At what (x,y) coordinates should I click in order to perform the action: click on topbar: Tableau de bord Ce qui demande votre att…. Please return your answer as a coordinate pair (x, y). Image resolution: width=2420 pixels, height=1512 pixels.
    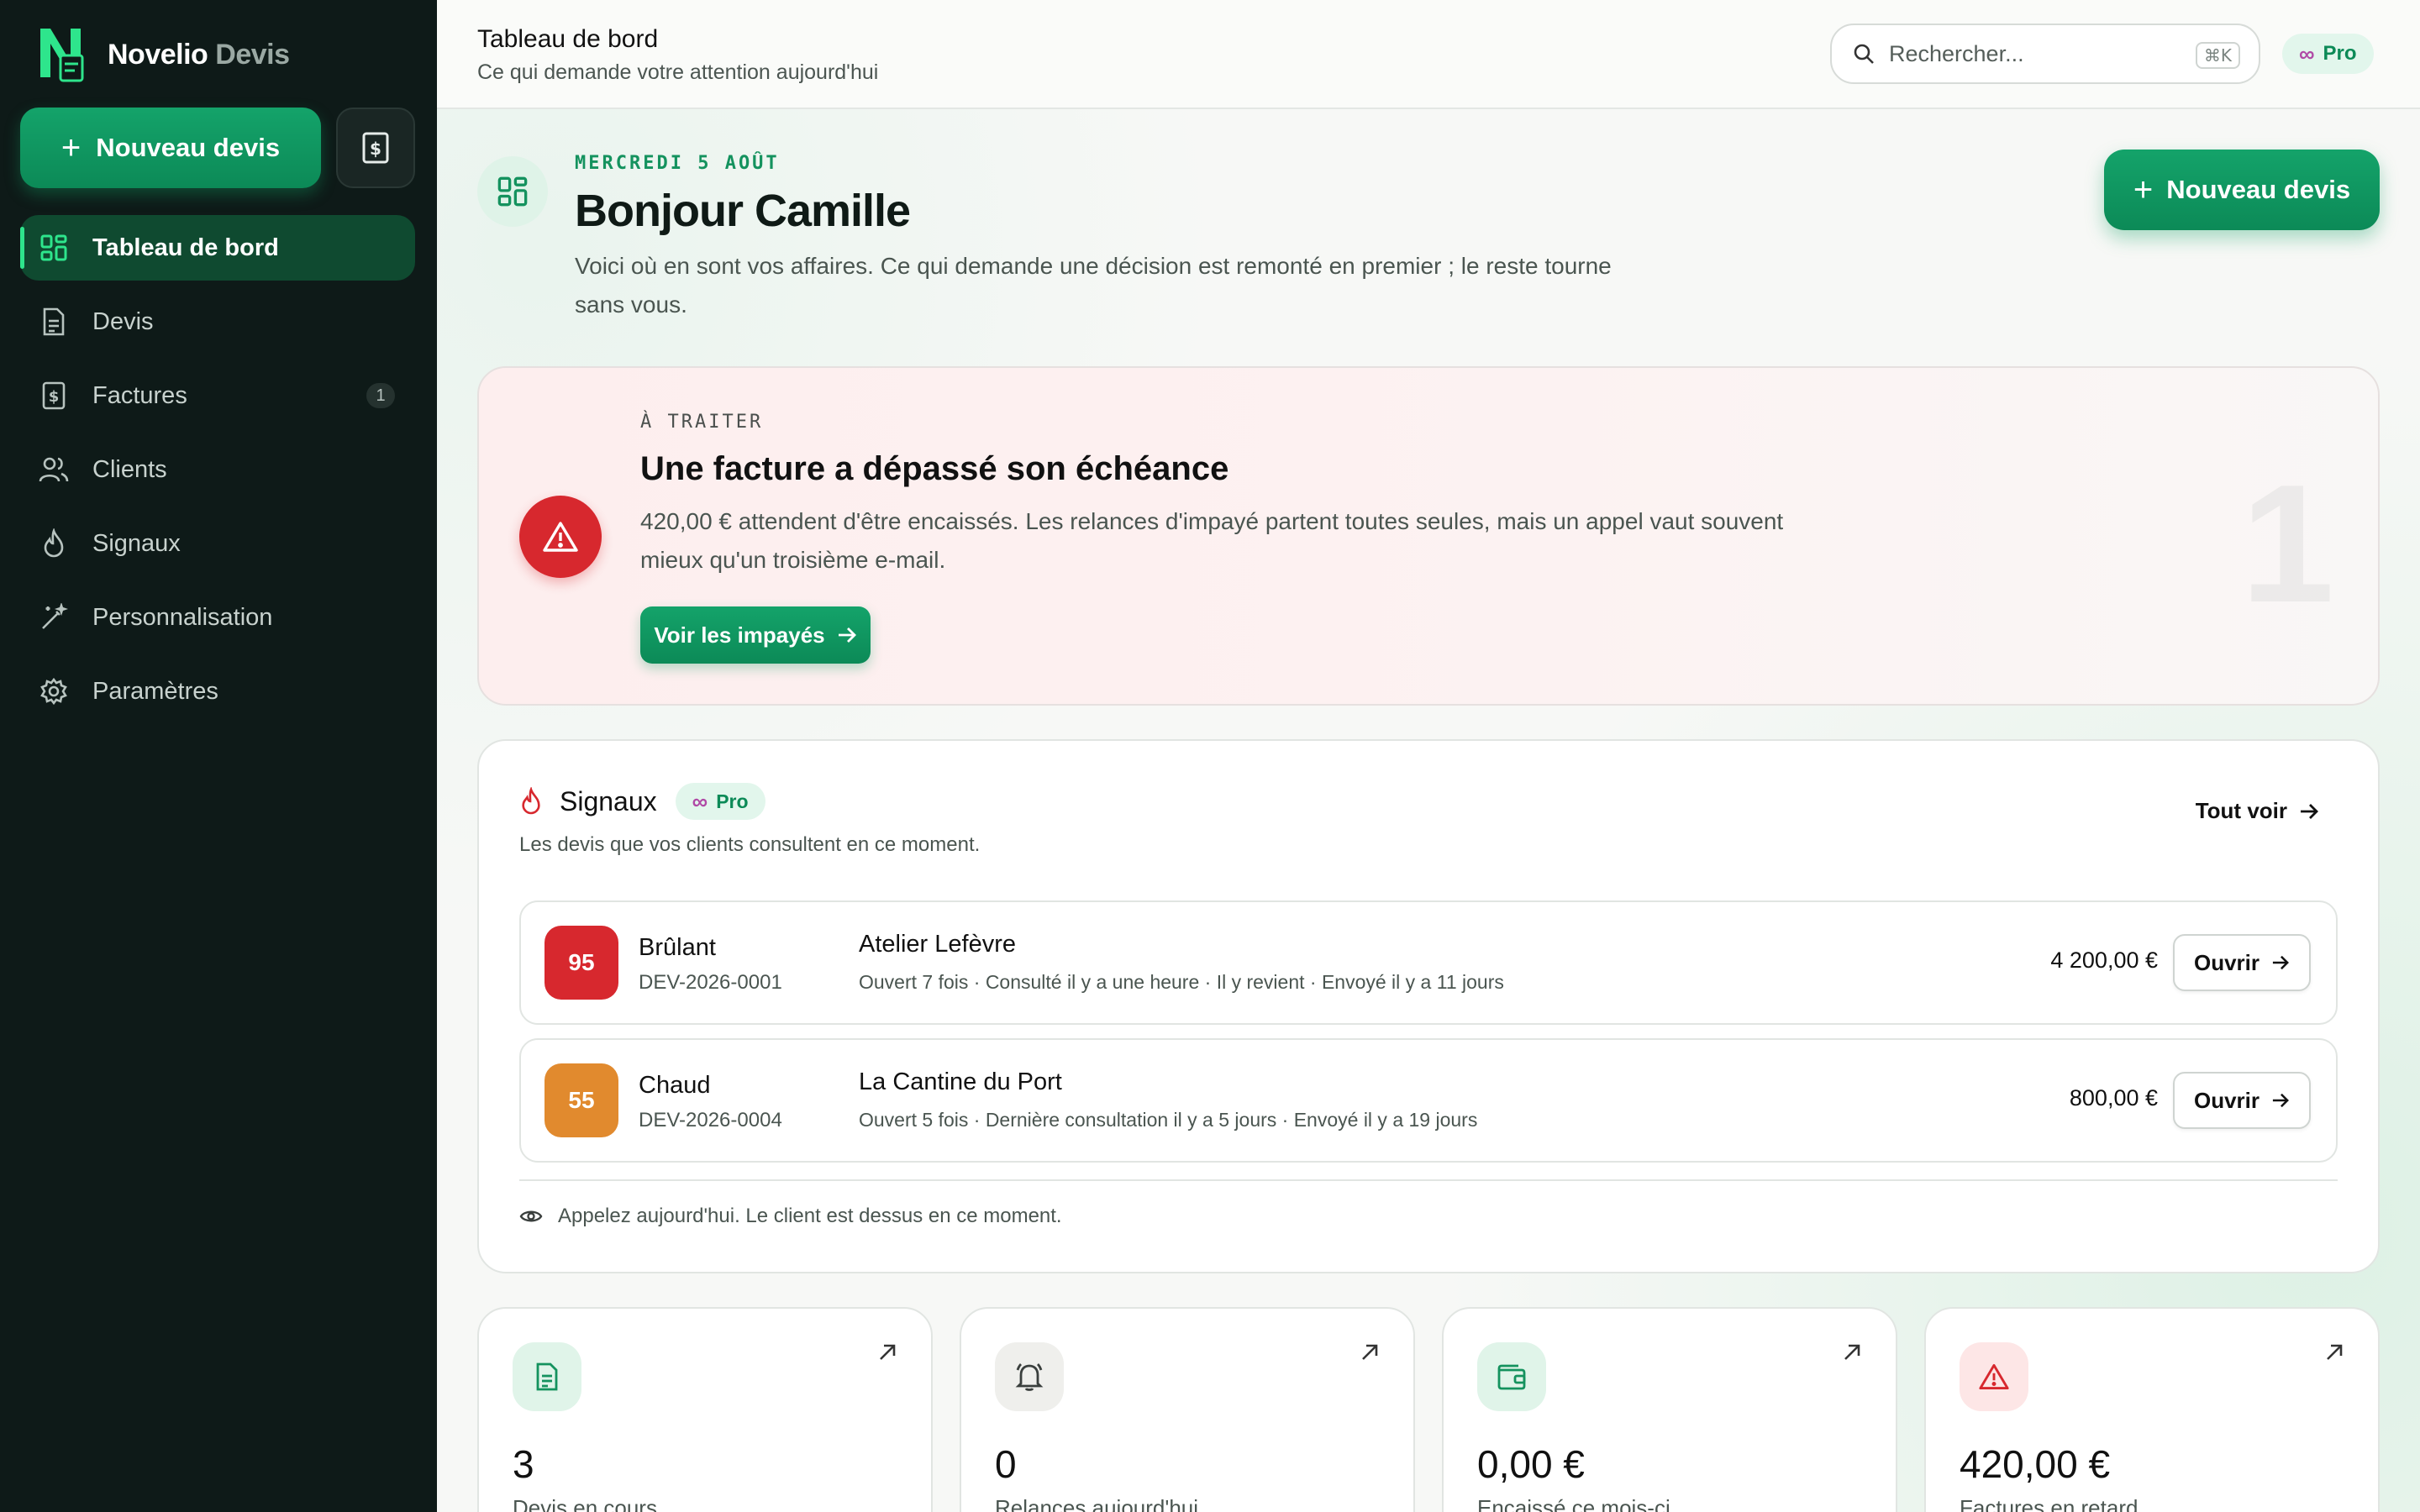
    Looking at the image, I should click on (1428, 54).